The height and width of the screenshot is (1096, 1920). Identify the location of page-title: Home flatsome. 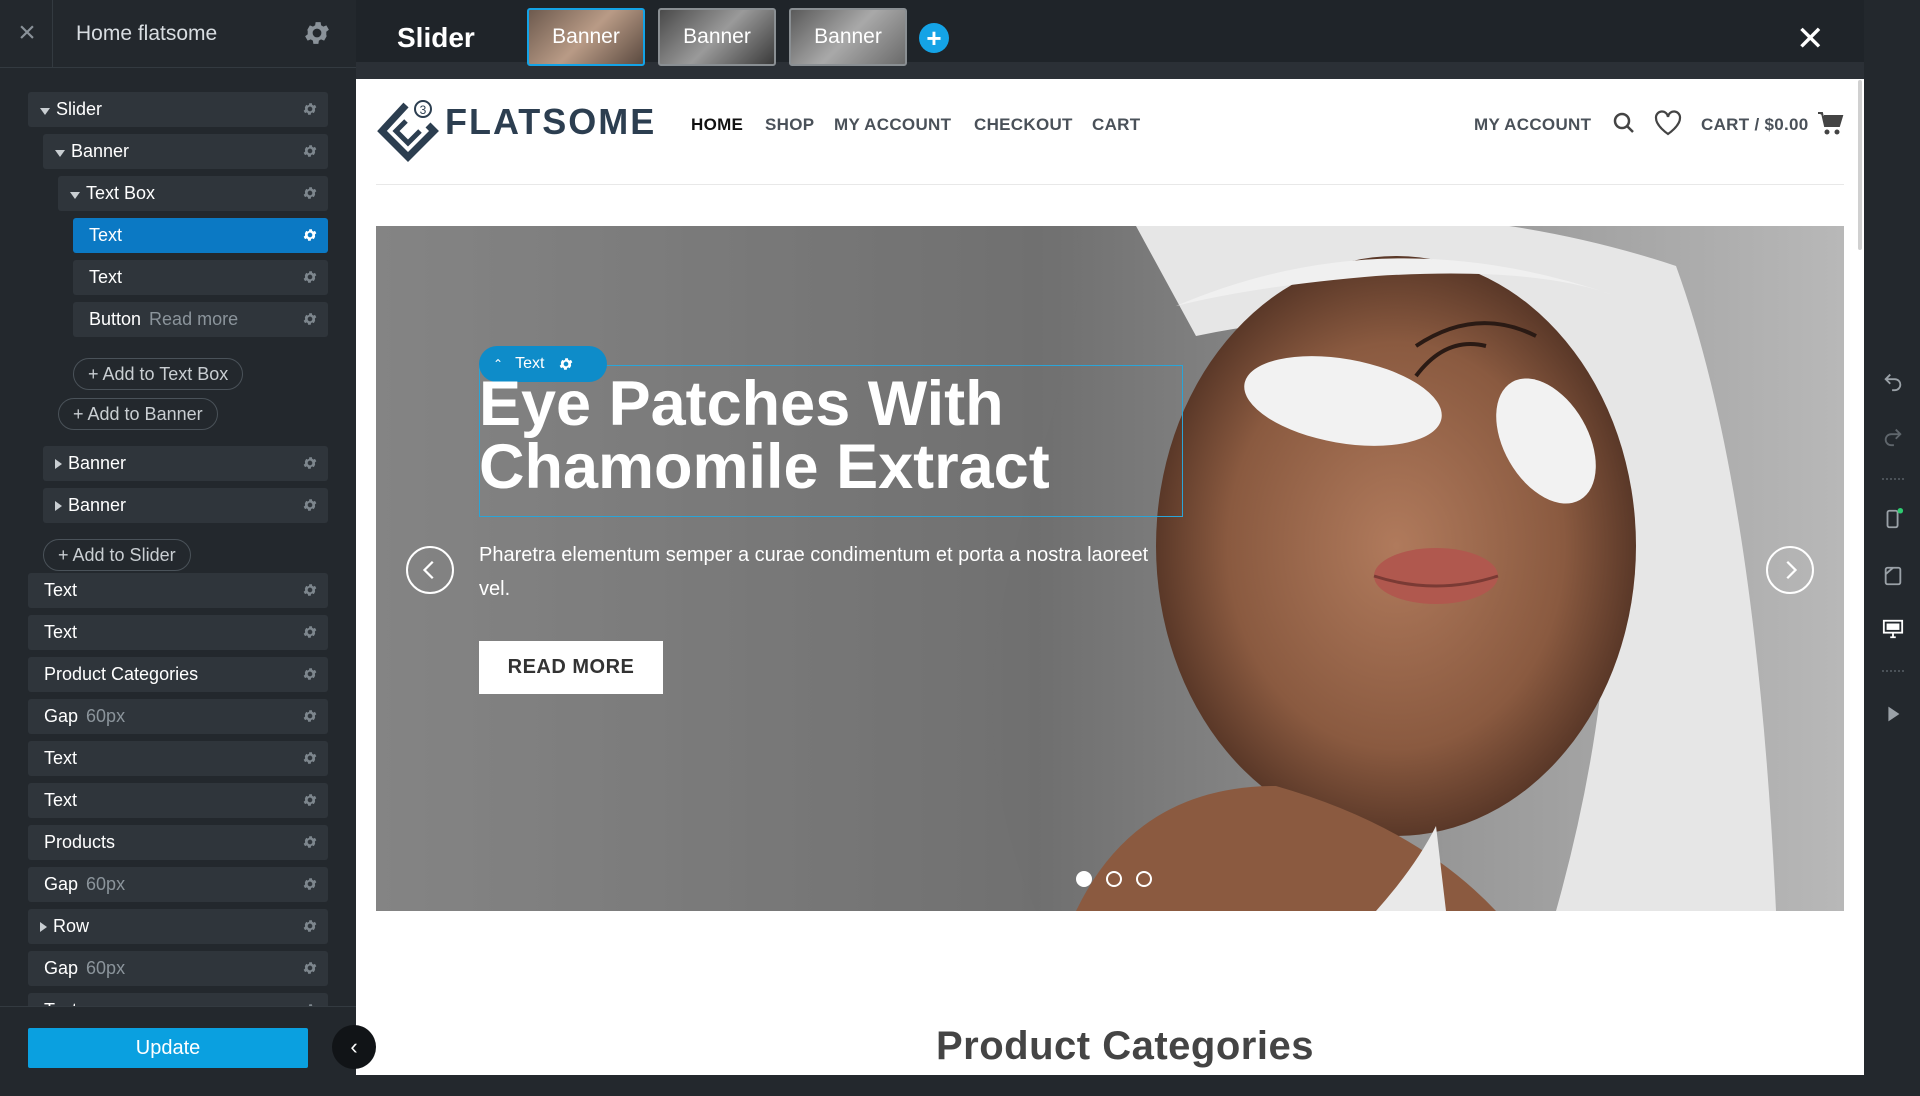
(147, 33).